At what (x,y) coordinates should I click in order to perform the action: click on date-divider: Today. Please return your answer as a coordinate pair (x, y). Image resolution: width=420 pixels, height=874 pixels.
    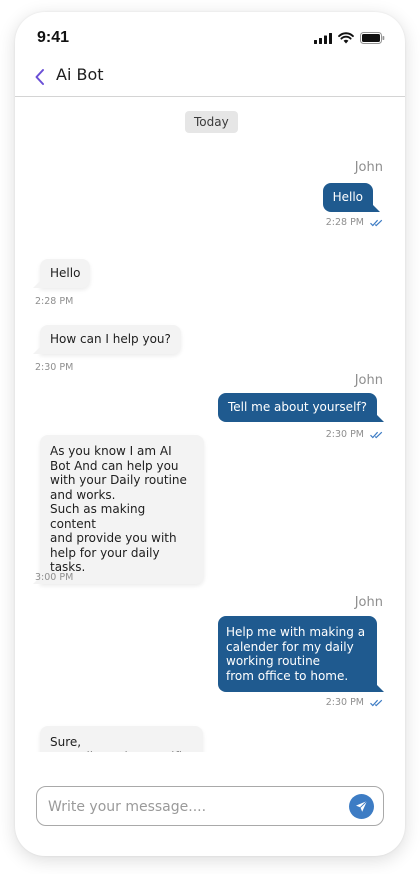
    Looking at the image, I should click on (211, 122).